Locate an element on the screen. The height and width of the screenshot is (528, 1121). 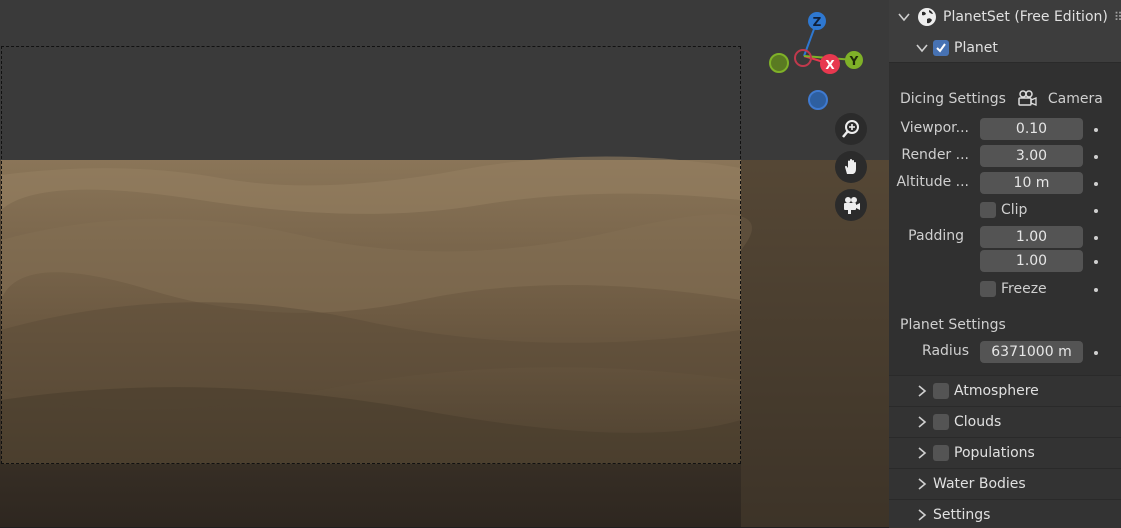
viewport-dicing-field: 0.10 is located at coordinates (1031, 129).